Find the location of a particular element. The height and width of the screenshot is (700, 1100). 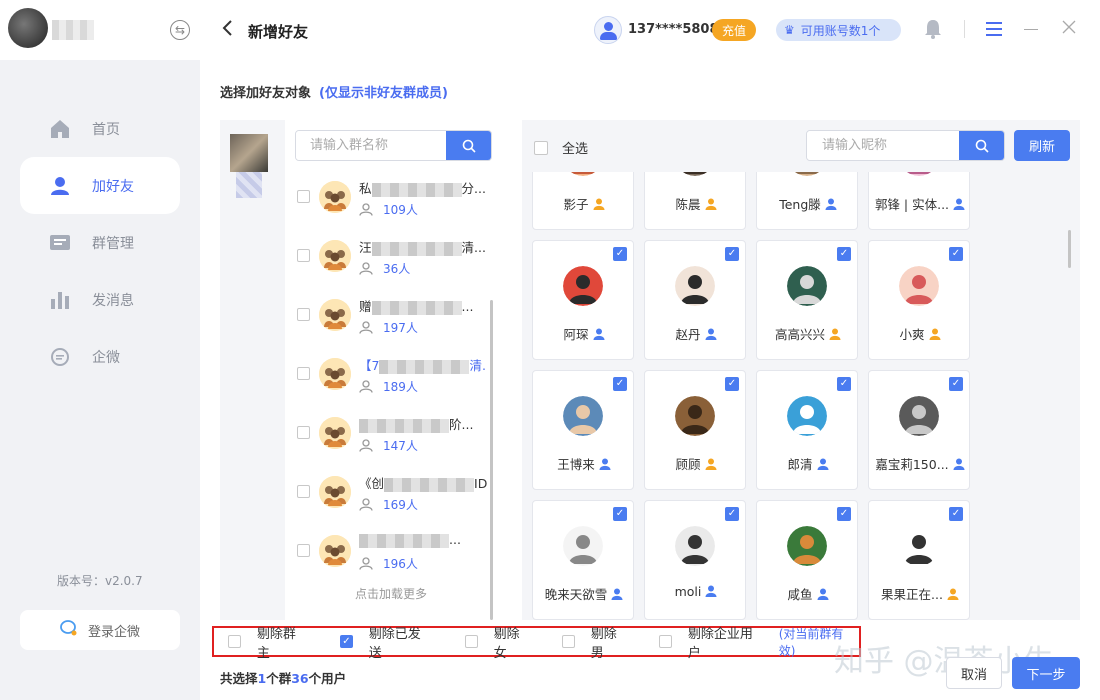

close-icon is located at coordinates (1070, 28).